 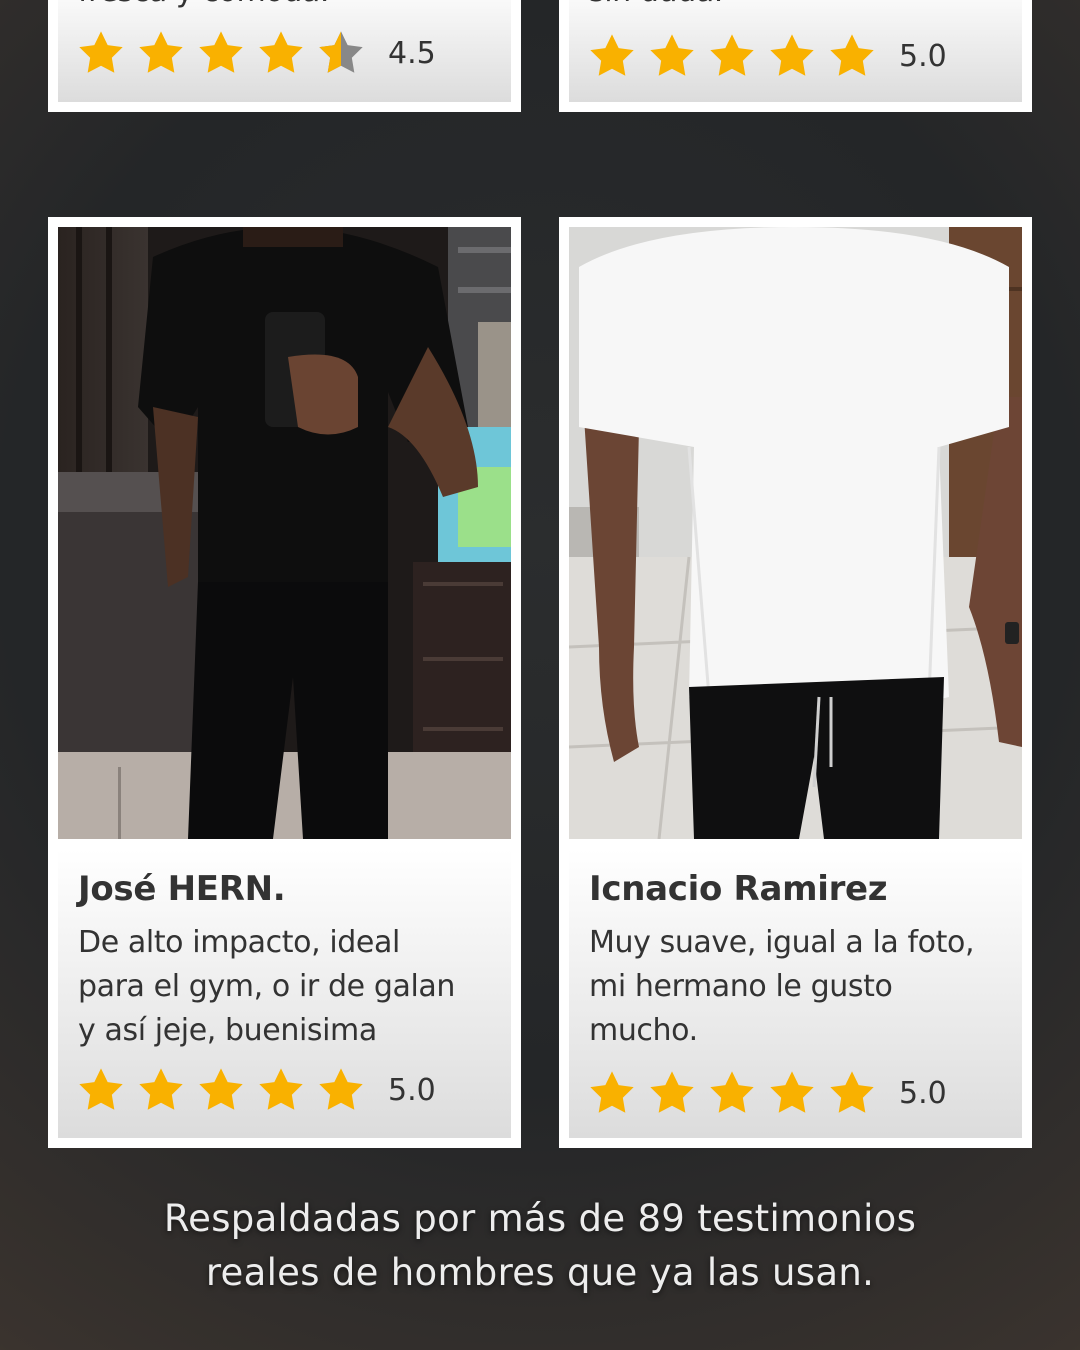 I want to click on review-text-line: y así jeje, buenisima, so click(x=227, y=1030).